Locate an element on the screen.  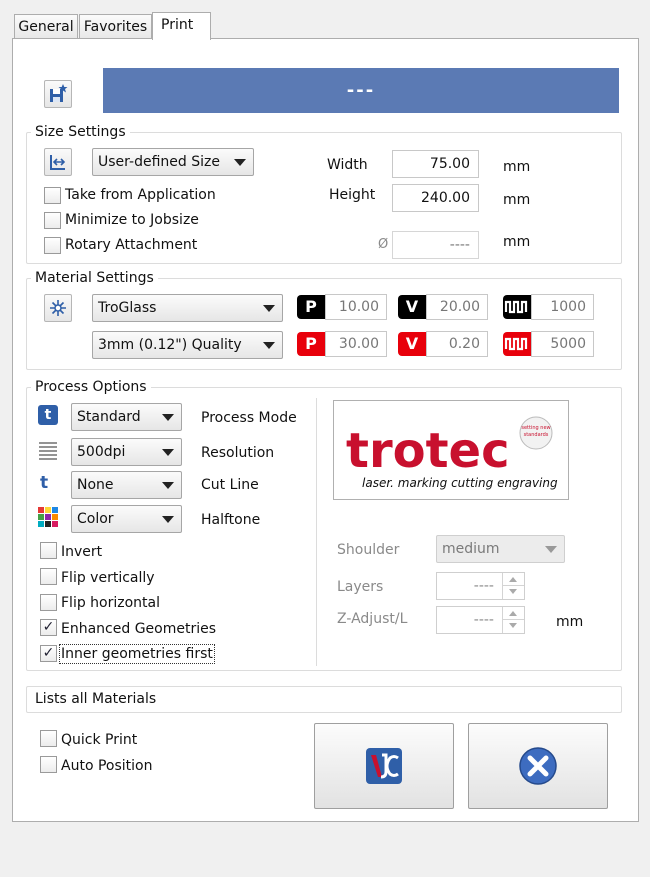
halftone-select: Color is located at coordinates (126, 519).